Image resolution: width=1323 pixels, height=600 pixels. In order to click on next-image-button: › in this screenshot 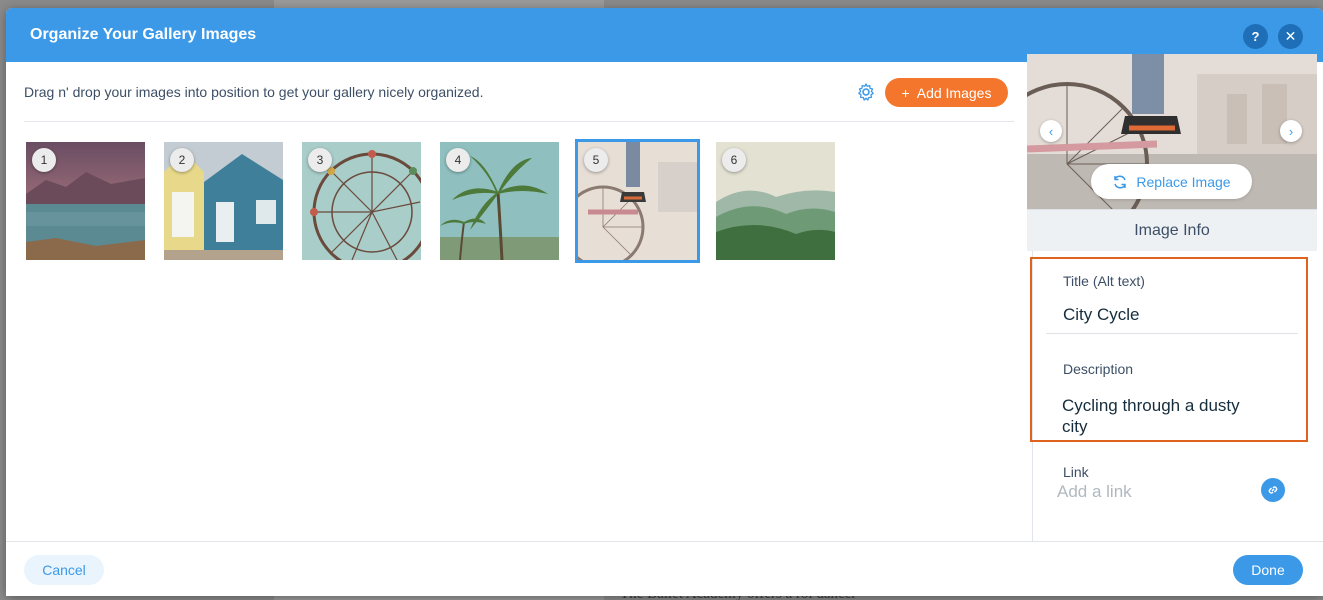, I will do `click(1291, 131)`.